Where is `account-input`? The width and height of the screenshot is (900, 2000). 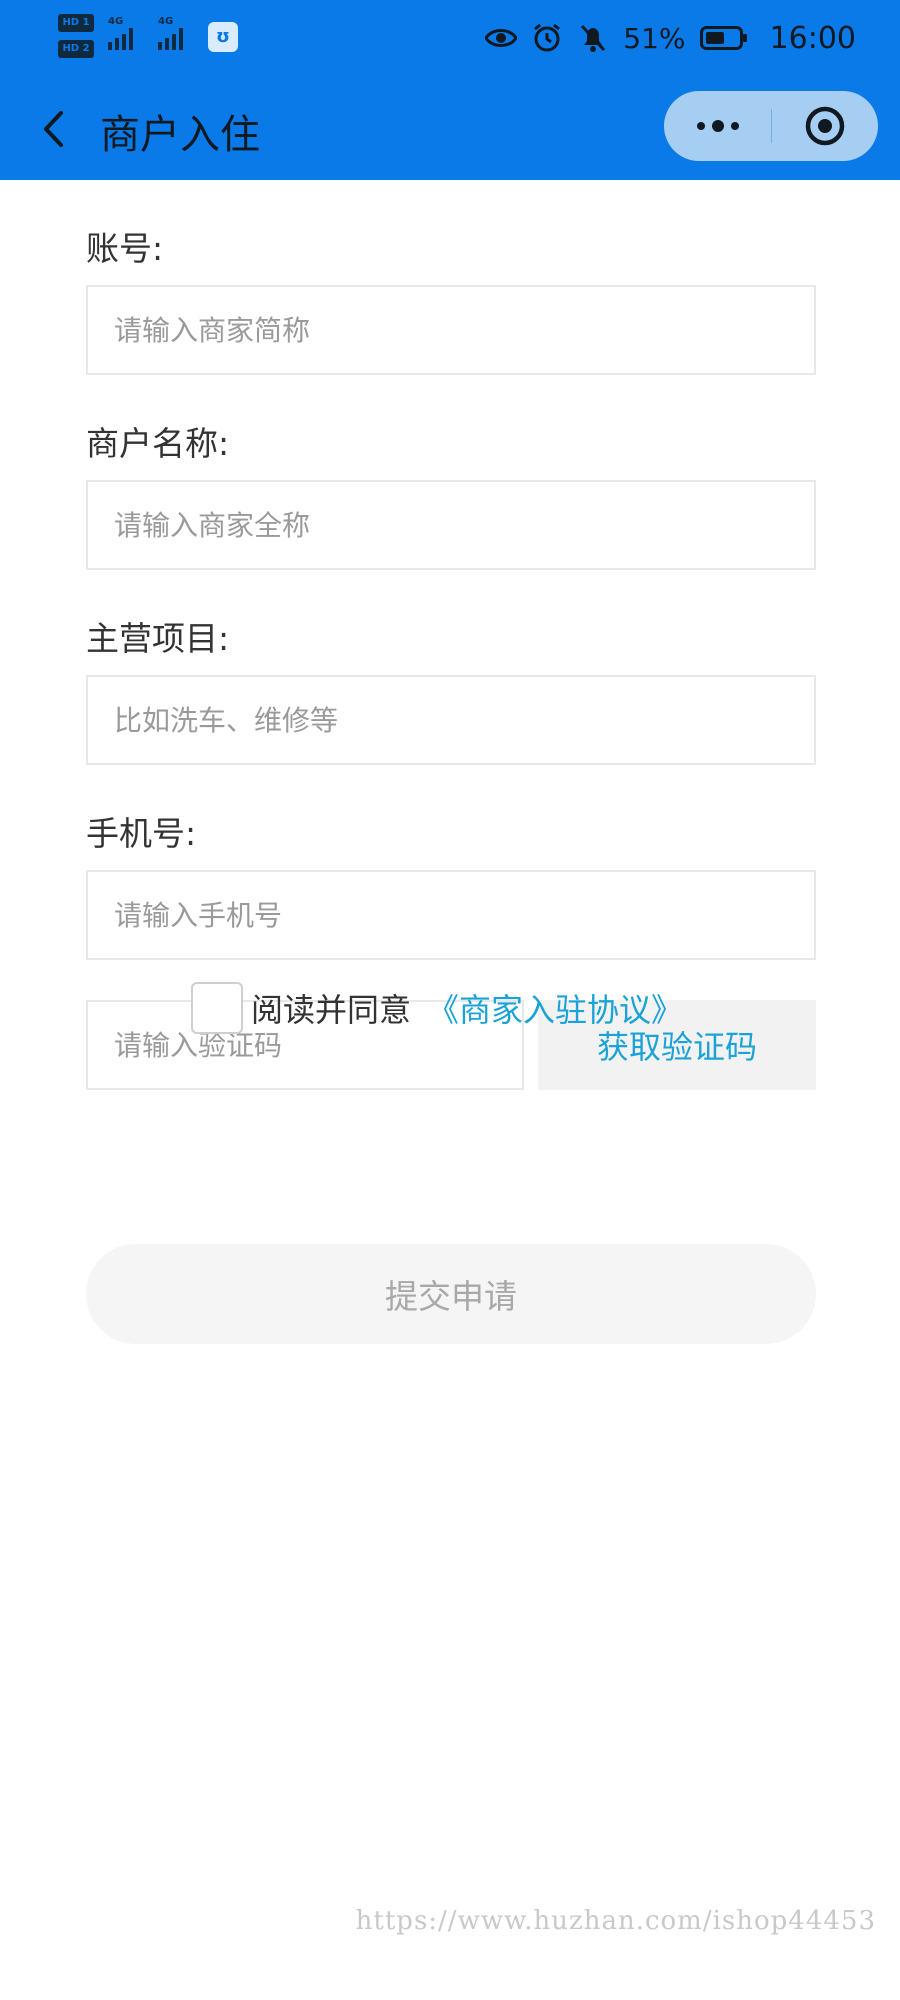
account-input is located at coordinates (451, 330).